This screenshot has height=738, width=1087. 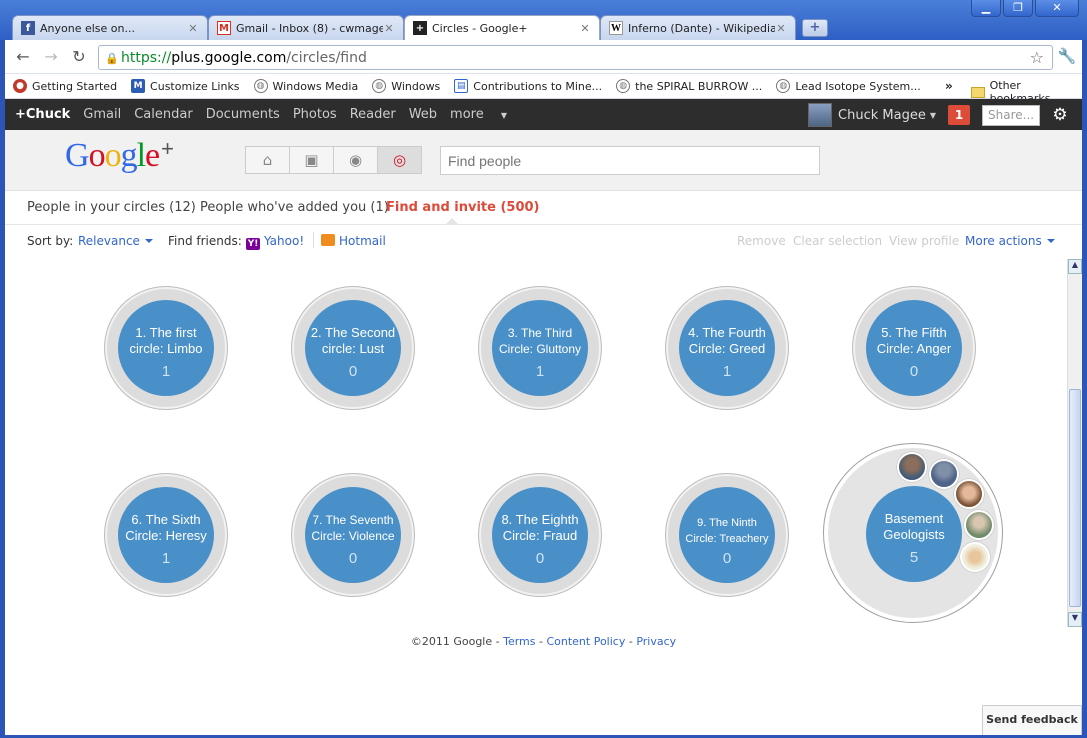 What do you see at coordinates (913, 533) in the screenshot?
I see `circle-basement-geologists: Basement Geologists 5` at bounding box center [913, 533].